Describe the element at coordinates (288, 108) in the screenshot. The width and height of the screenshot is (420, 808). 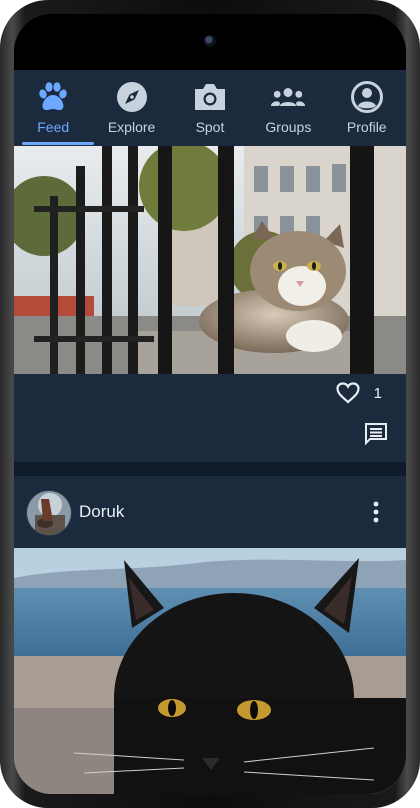
I see `nav-tab-groups: Groups` at that location.